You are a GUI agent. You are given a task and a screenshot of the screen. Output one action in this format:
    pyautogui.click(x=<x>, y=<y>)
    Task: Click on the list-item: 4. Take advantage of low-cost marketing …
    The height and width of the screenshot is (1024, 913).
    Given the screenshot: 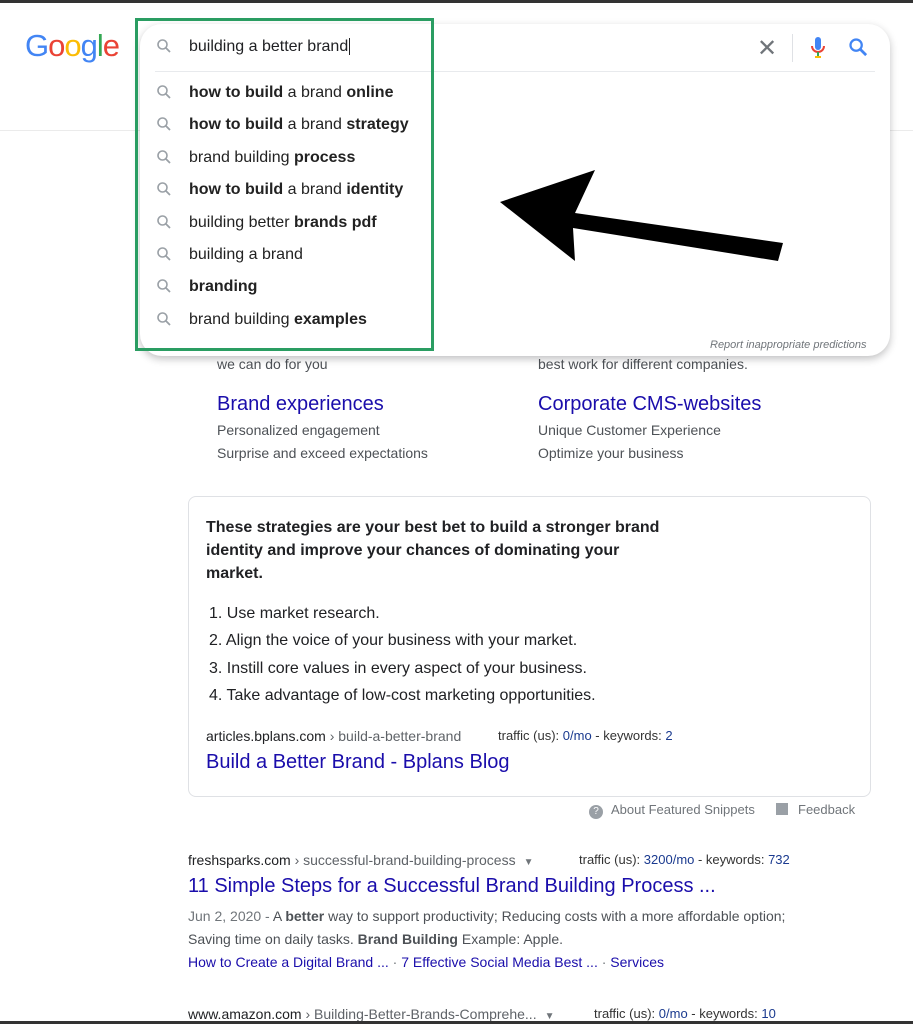 What is the action you would take?
    pyautogui.click(x=402, y=695)
    